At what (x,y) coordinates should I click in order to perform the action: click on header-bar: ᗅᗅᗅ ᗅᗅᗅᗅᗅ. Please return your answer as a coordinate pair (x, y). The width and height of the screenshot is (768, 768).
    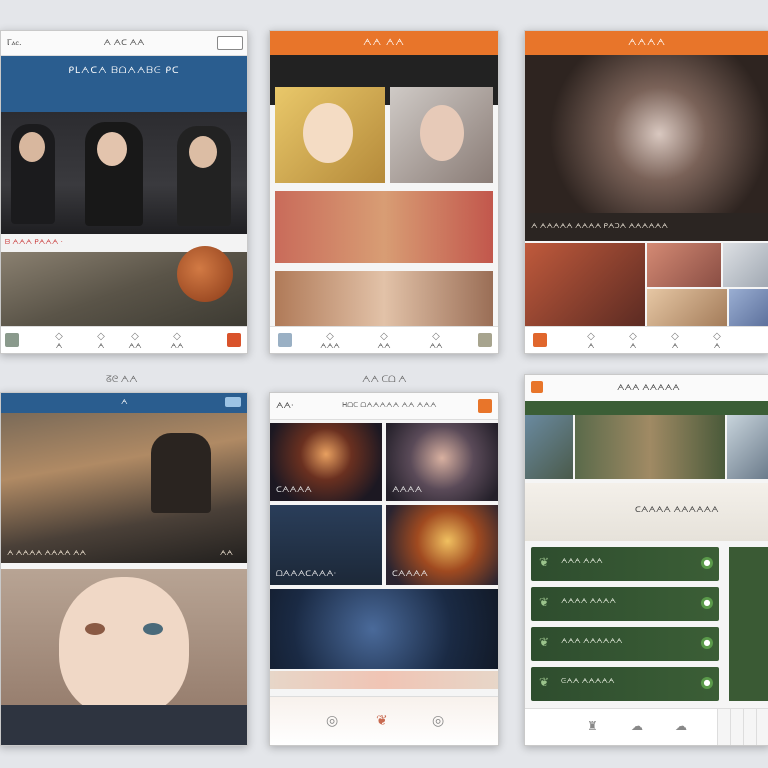
    Looking at the image, I should click on (646, 388).